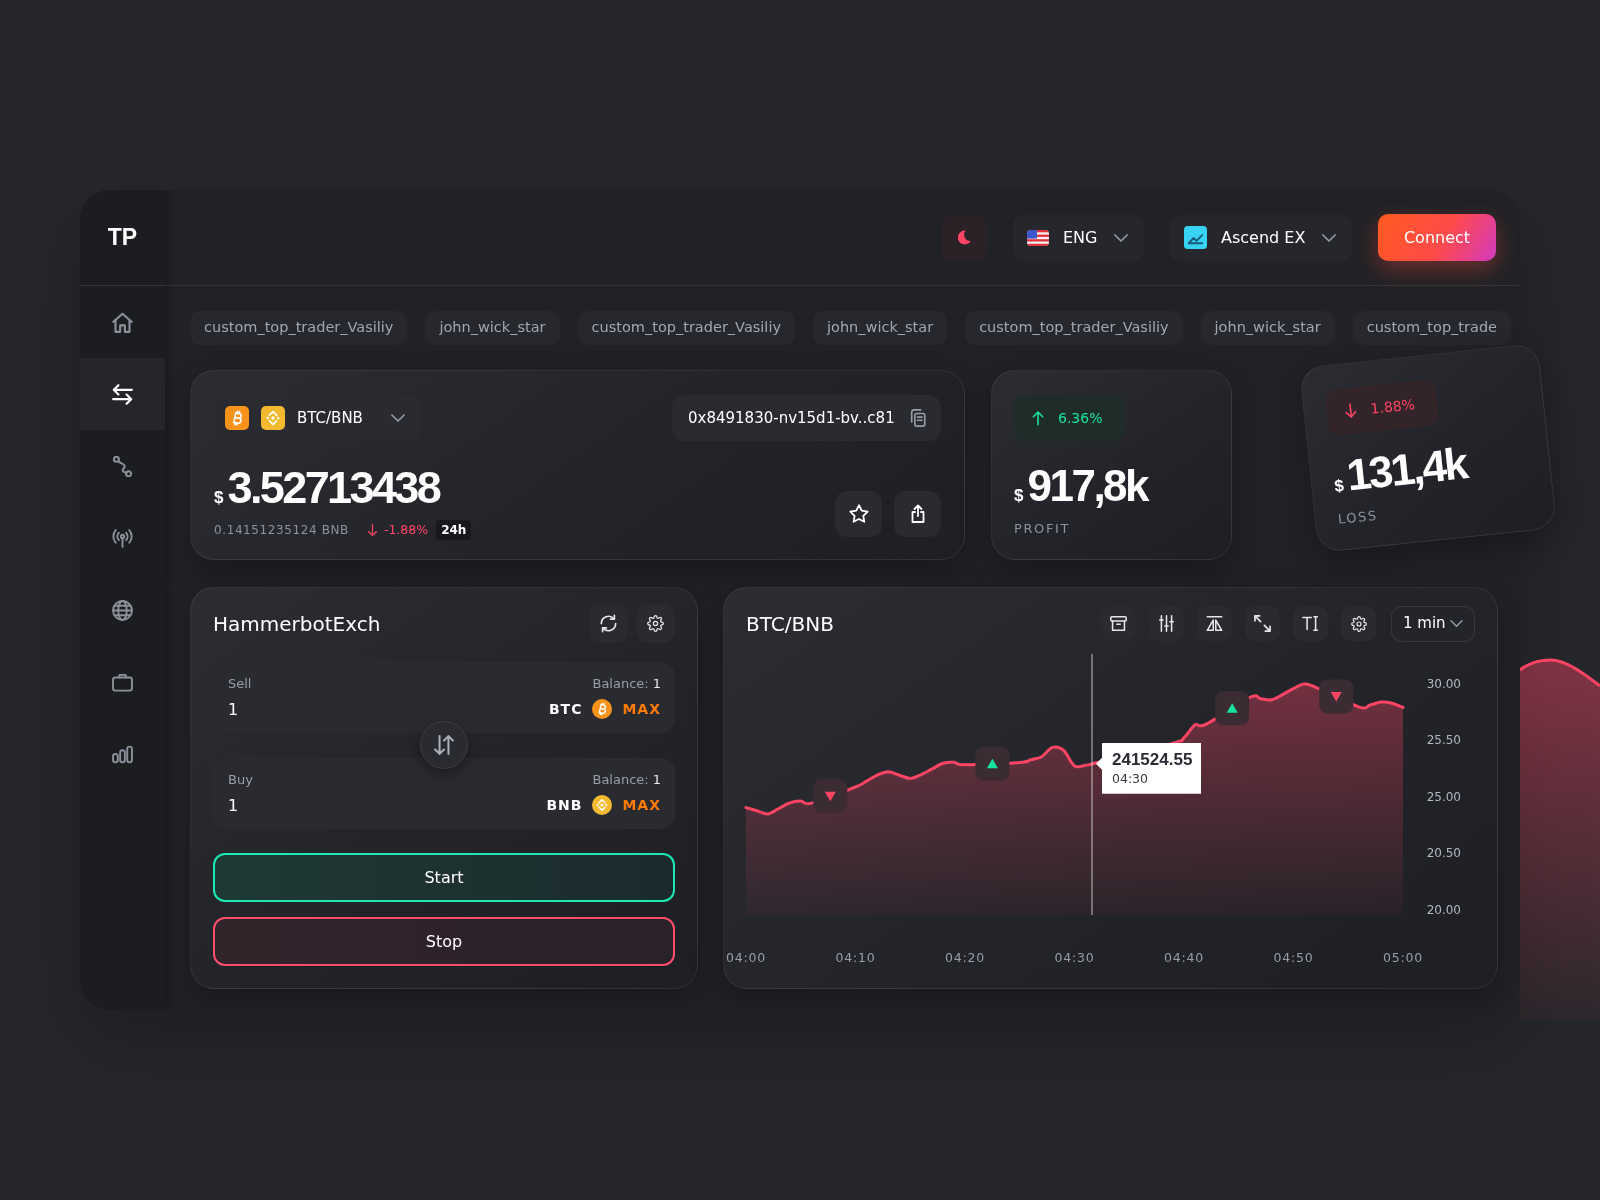  Describe the element at coordinates (565, 709) in the screenshot. I see `token-symbol: BTC` at that location.